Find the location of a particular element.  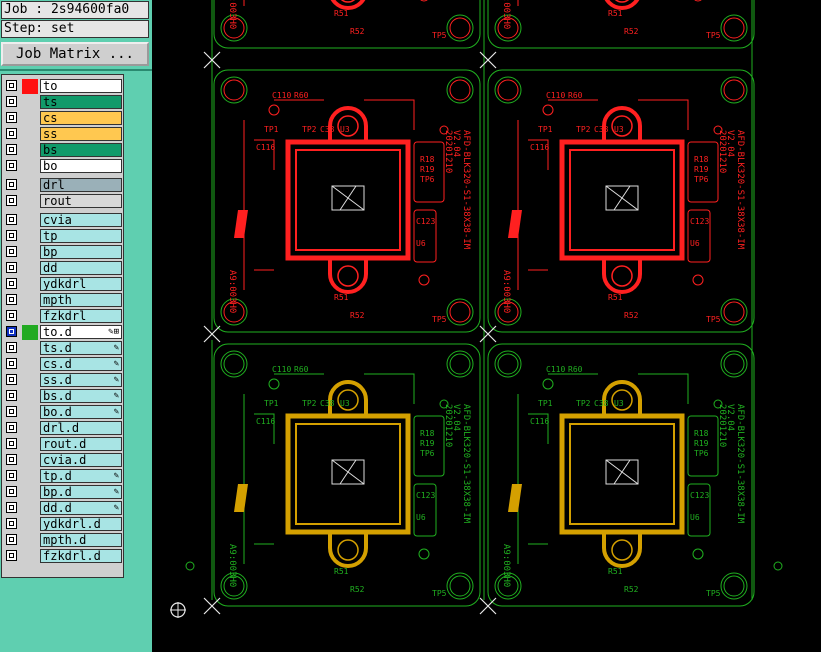

layer-name: ts.d ✎ is located at coordinates (81, 348).